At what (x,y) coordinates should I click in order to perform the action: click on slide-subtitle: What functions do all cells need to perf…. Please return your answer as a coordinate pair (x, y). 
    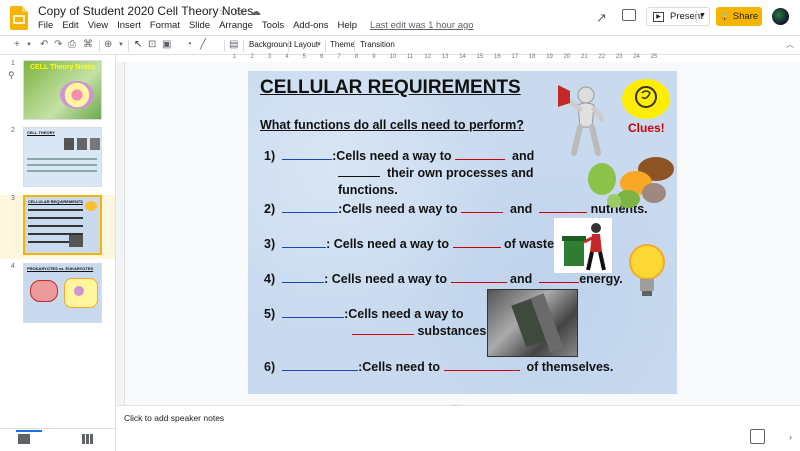
    Looking at the image, I should click on (392, 125).